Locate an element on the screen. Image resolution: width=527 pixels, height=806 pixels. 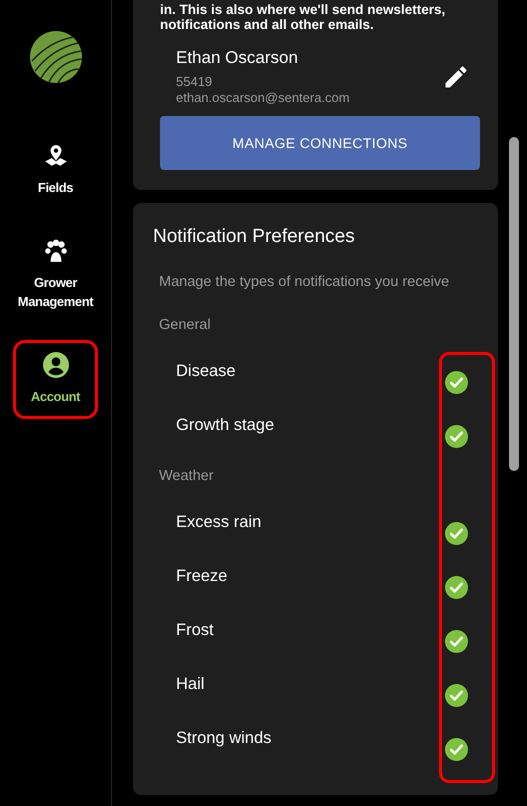
email-address: ethan.oscarson@sentera.com is located at coordinates (263, 98).